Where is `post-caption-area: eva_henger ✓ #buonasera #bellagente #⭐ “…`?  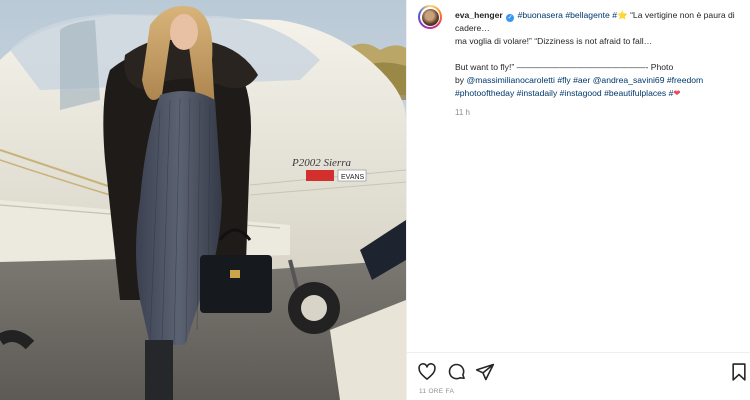 post-caption-area: eva_henger ✓ #buonasera #bellagente #⭐ “… is located at coordinates (578, 58).